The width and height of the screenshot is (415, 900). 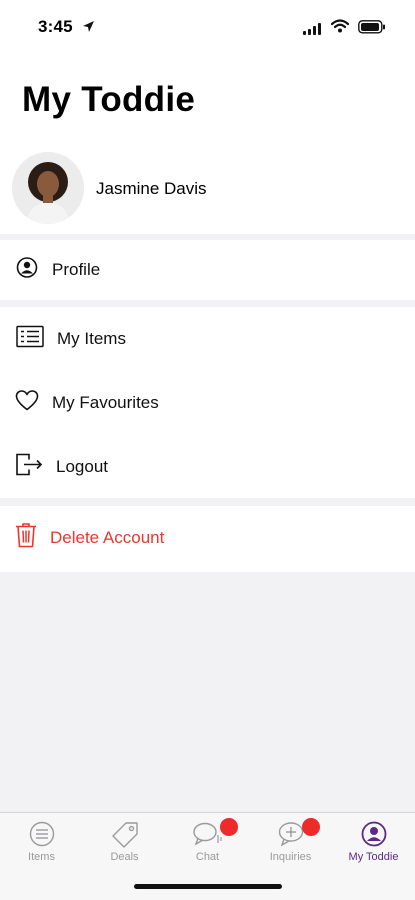 I want to click on delete-account-menu-item: Delete Account, so click(x=207, y=538).